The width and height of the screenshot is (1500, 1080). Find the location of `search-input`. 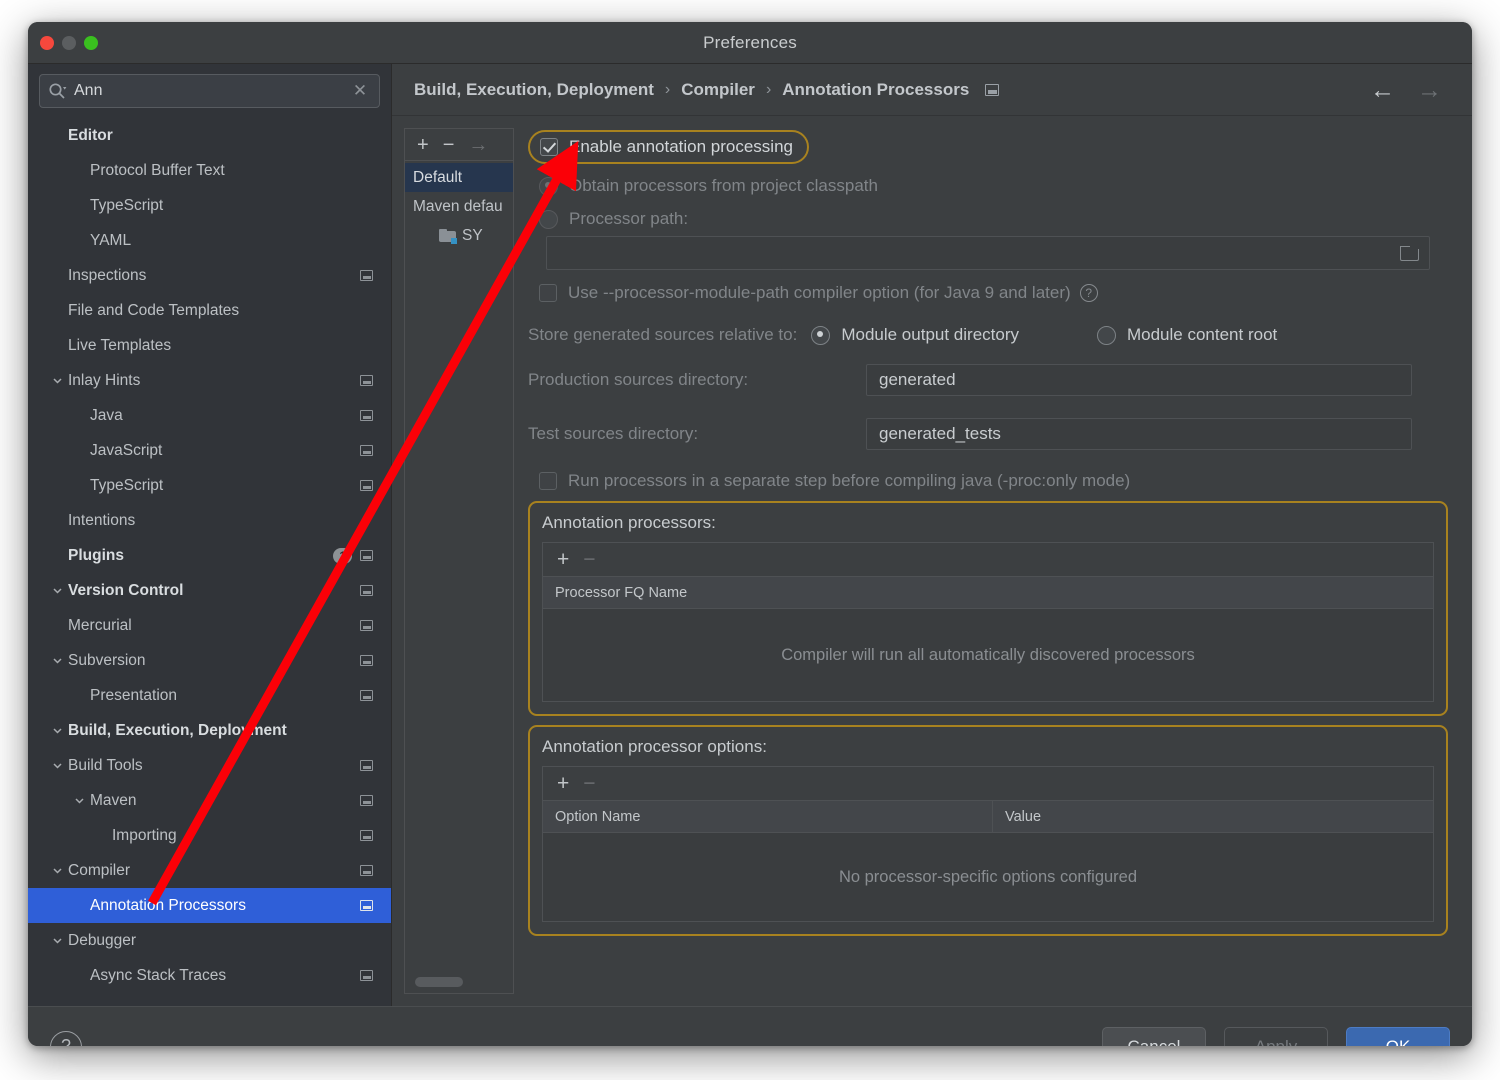

search-input is located at coordinates (207, 91).